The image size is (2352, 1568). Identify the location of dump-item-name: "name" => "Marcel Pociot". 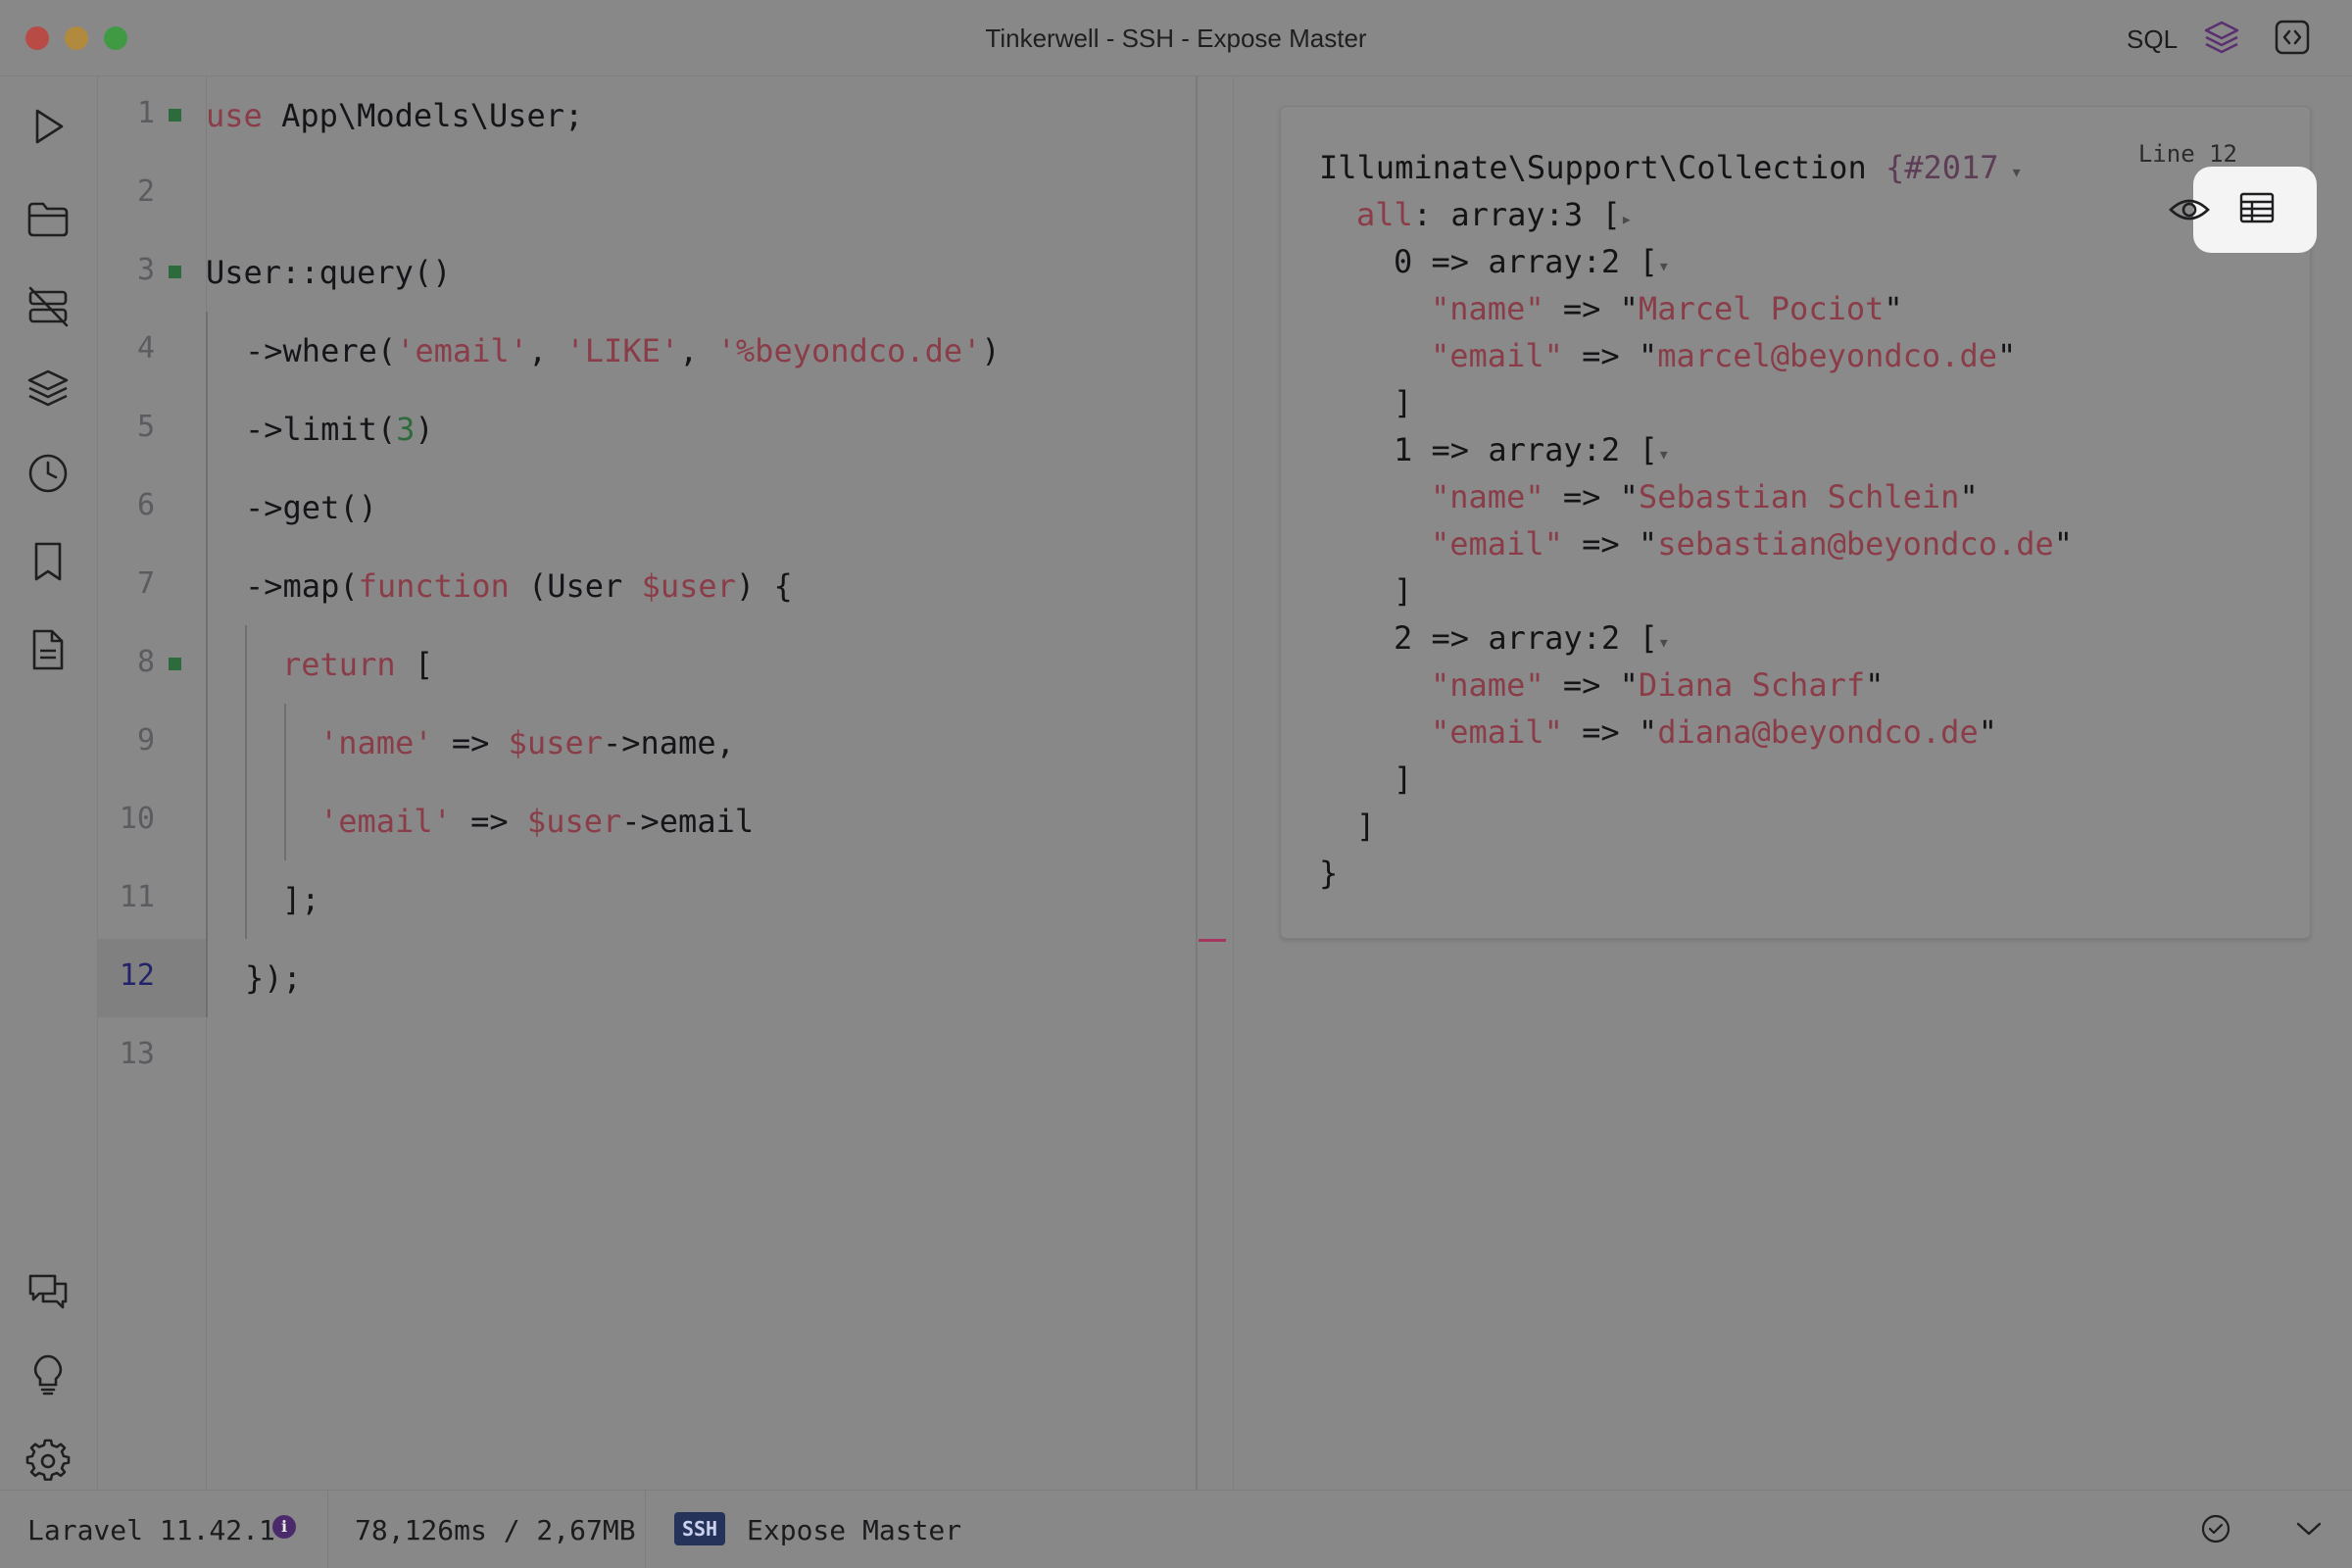
(1667, 308).